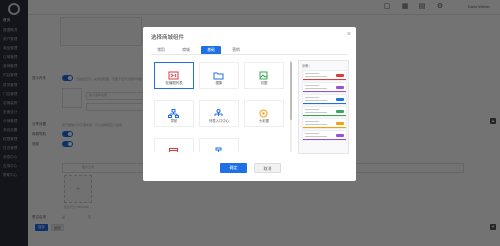  What do you see at coordinates (233, 168) in the screenshot?
I see `confirm-button: 确定` at bounding box center [233, 168].